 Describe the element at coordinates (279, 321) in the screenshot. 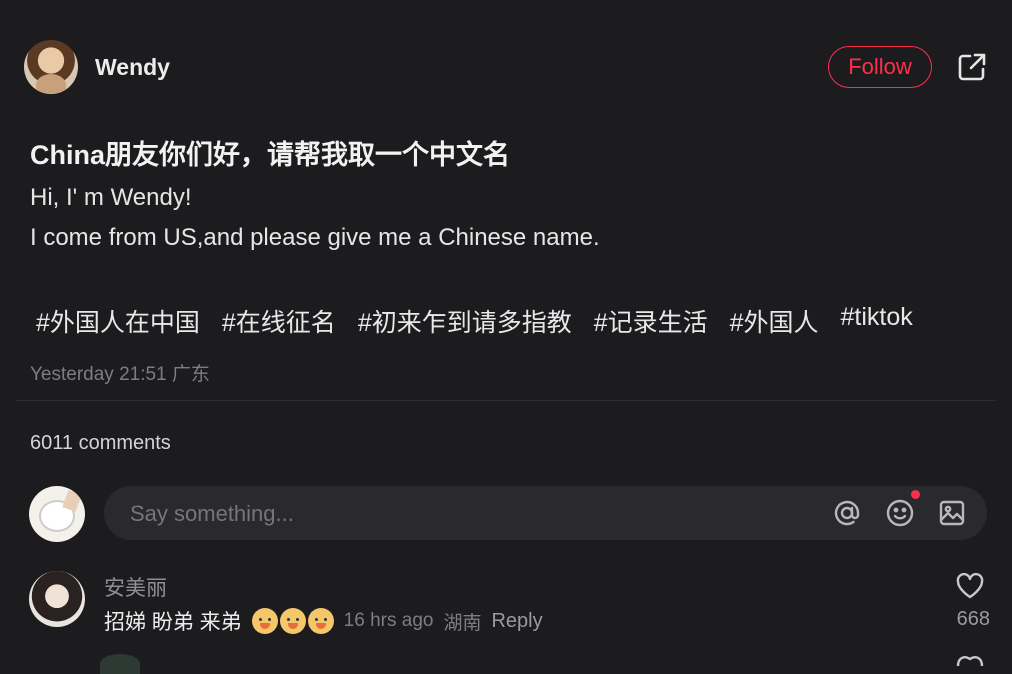

I see `hashtag: #在线征名` at that location.